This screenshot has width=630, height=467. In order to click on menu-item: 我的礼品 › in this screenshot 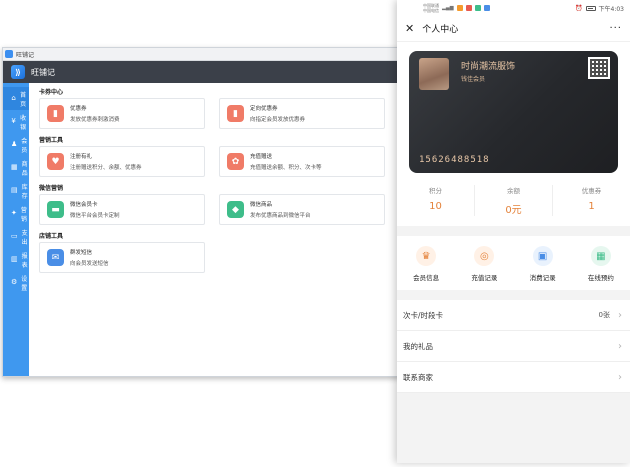, I will do `click(513, 346)`.